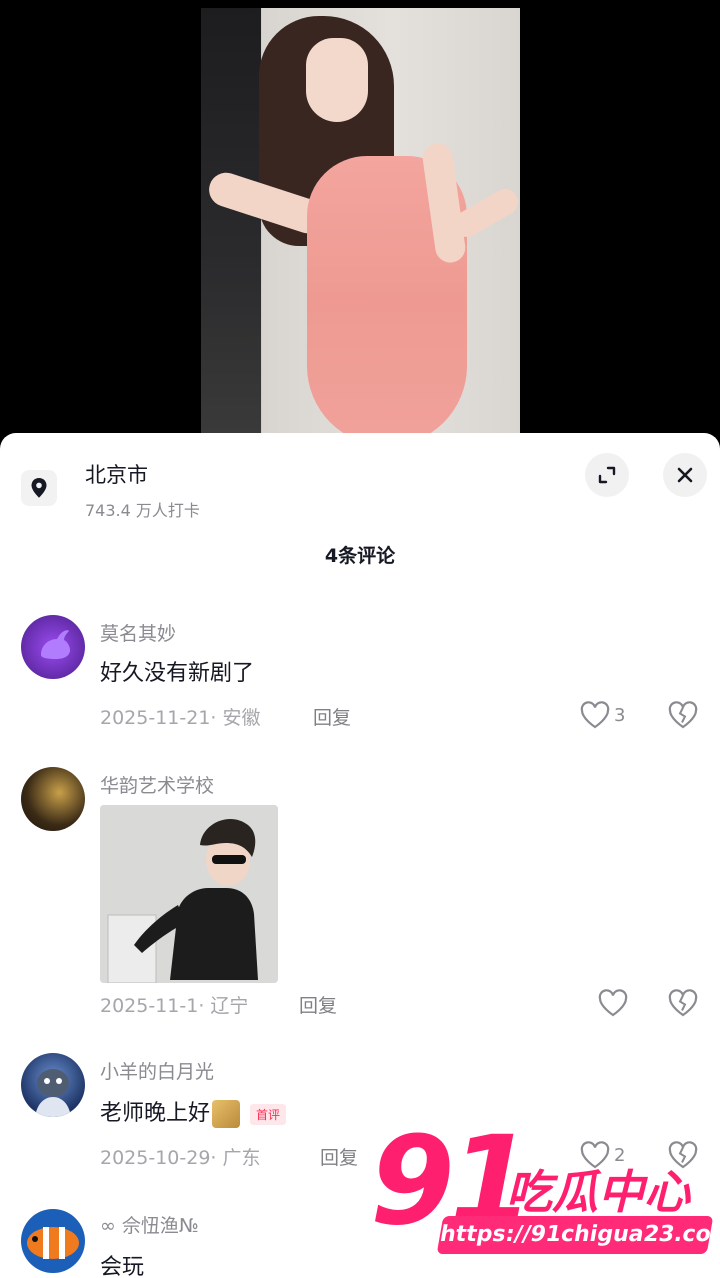 This screenshot has width=720, height=1278. I want to click on comment-text: 老师晚上好, so click(155, 1113).